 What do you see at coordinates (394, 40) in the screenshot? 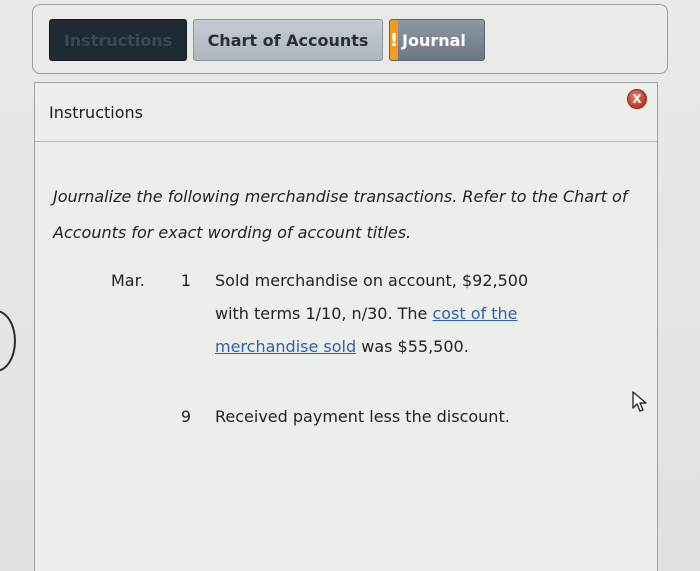
I see `alert-icon: !` at bounding box center [394, 40].